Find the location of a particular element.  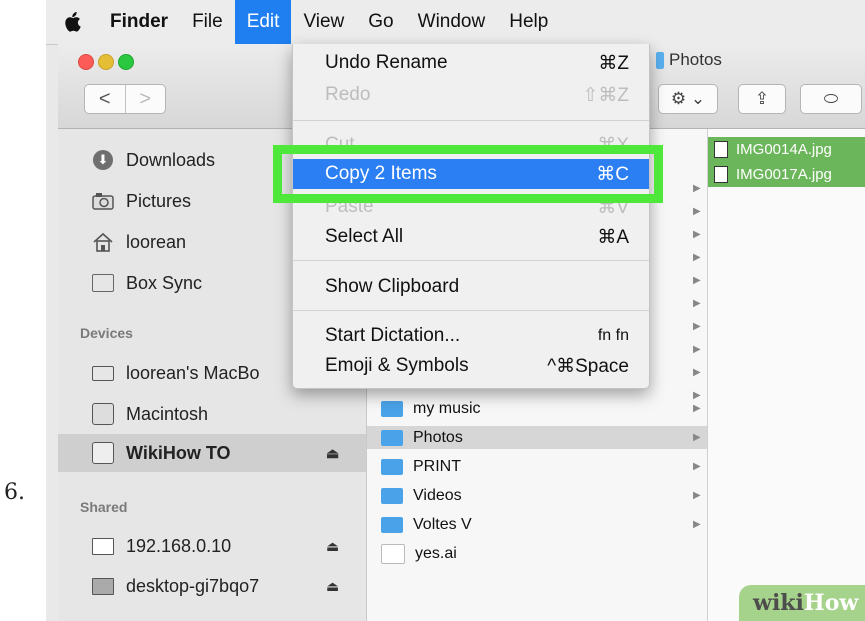

file-column: IMG0014A.jpg IMG0017A.jpg is located at coordinates (786, 375).